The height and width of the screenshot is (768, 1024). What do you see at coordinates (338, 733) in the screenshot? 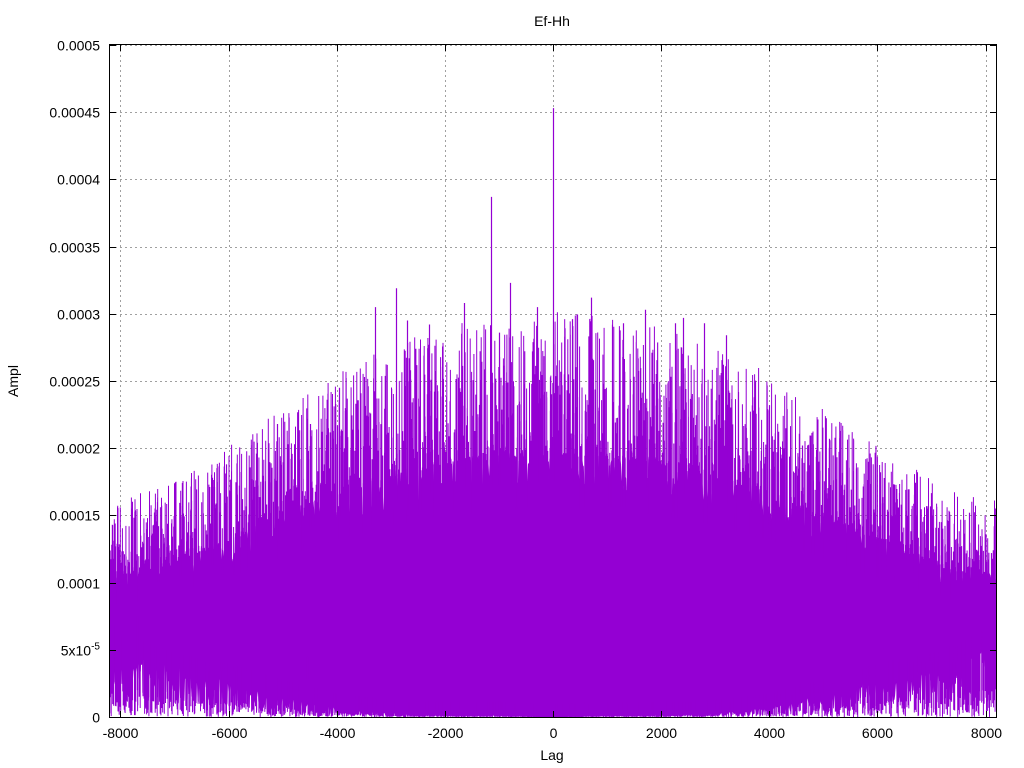
I see `x-tick-label: -4000` at bounding box center [338, 733].